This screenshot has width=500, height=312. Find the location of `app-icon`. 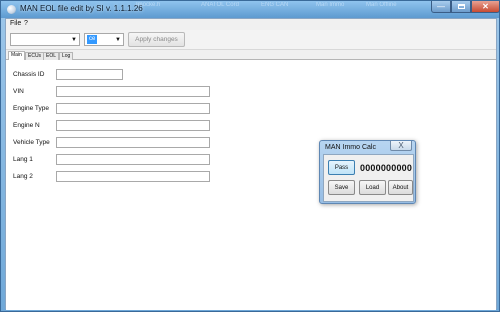

app-icon is located at coordinates (11, 9).